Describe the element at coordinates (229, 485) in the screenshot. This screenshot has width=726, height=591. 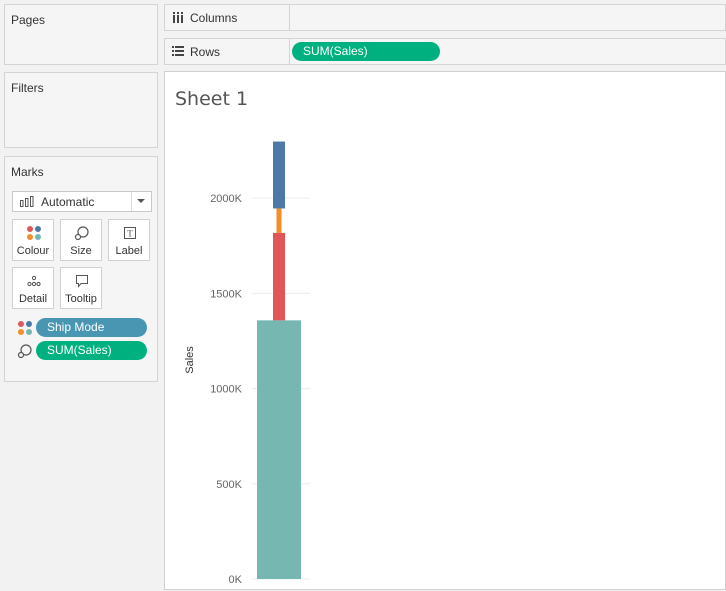
I see `y-tick-label: 500K` at that location.